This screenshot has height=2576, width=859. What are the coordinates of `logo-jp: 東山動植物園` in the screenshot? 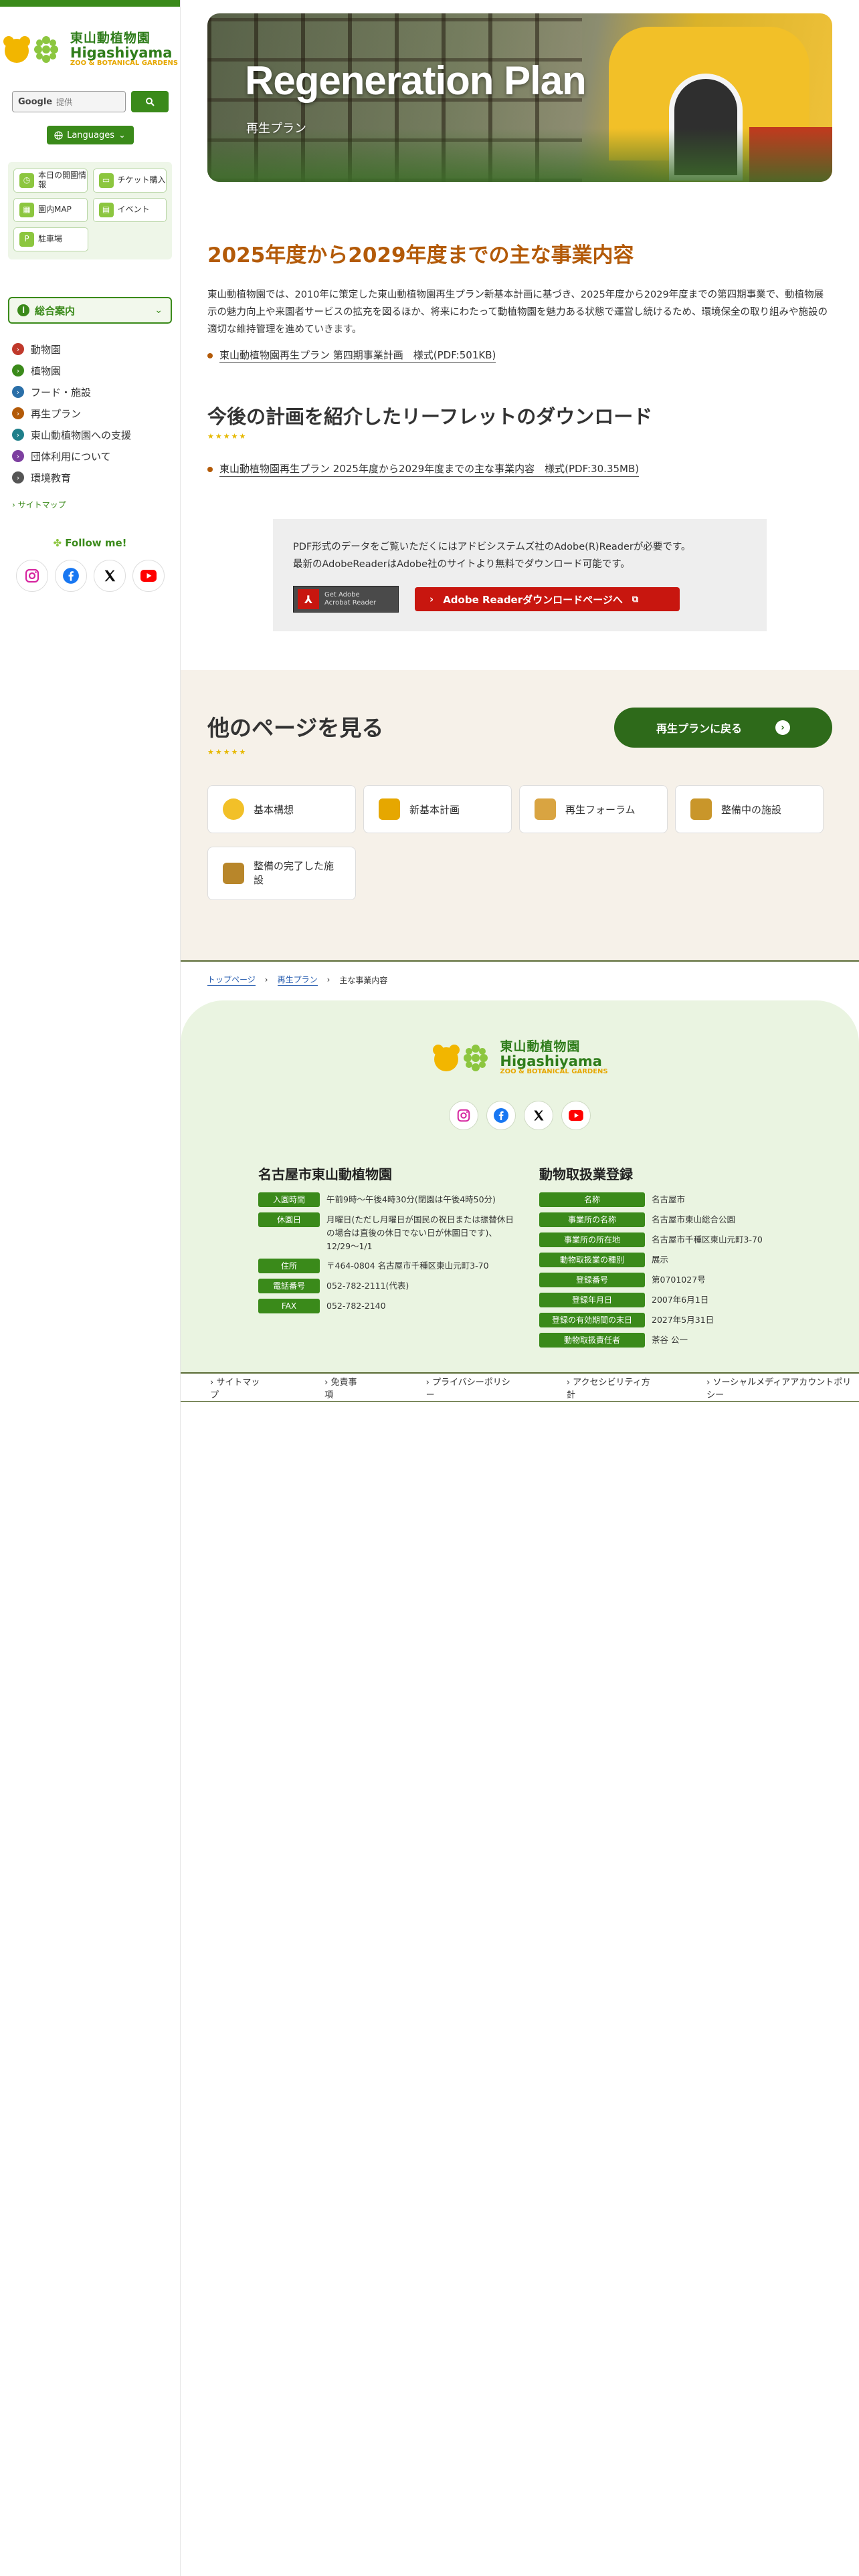 It's located at (110, 37).